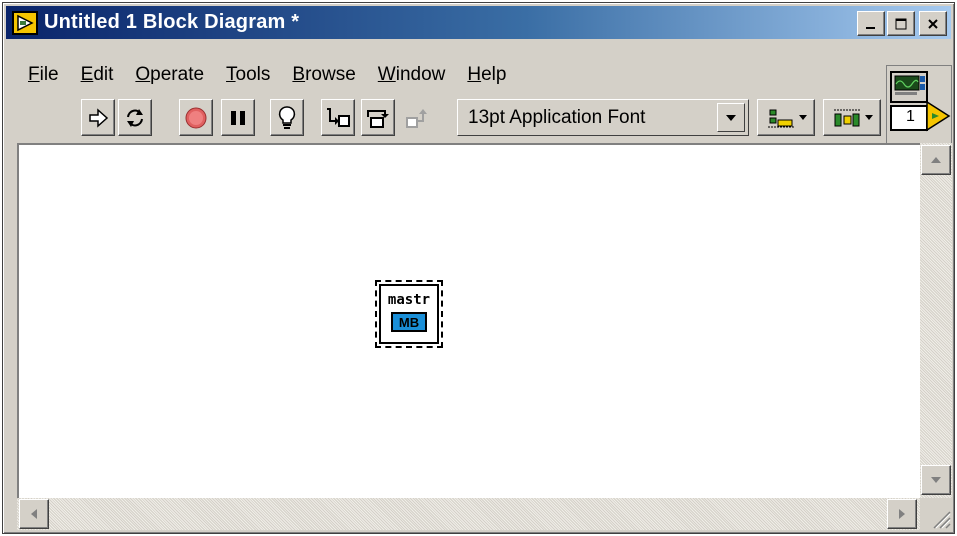 The image size is (957, 536). Describe the element at coordinates (871, 23) in the screenshot. I see `minimize-button` at that location.